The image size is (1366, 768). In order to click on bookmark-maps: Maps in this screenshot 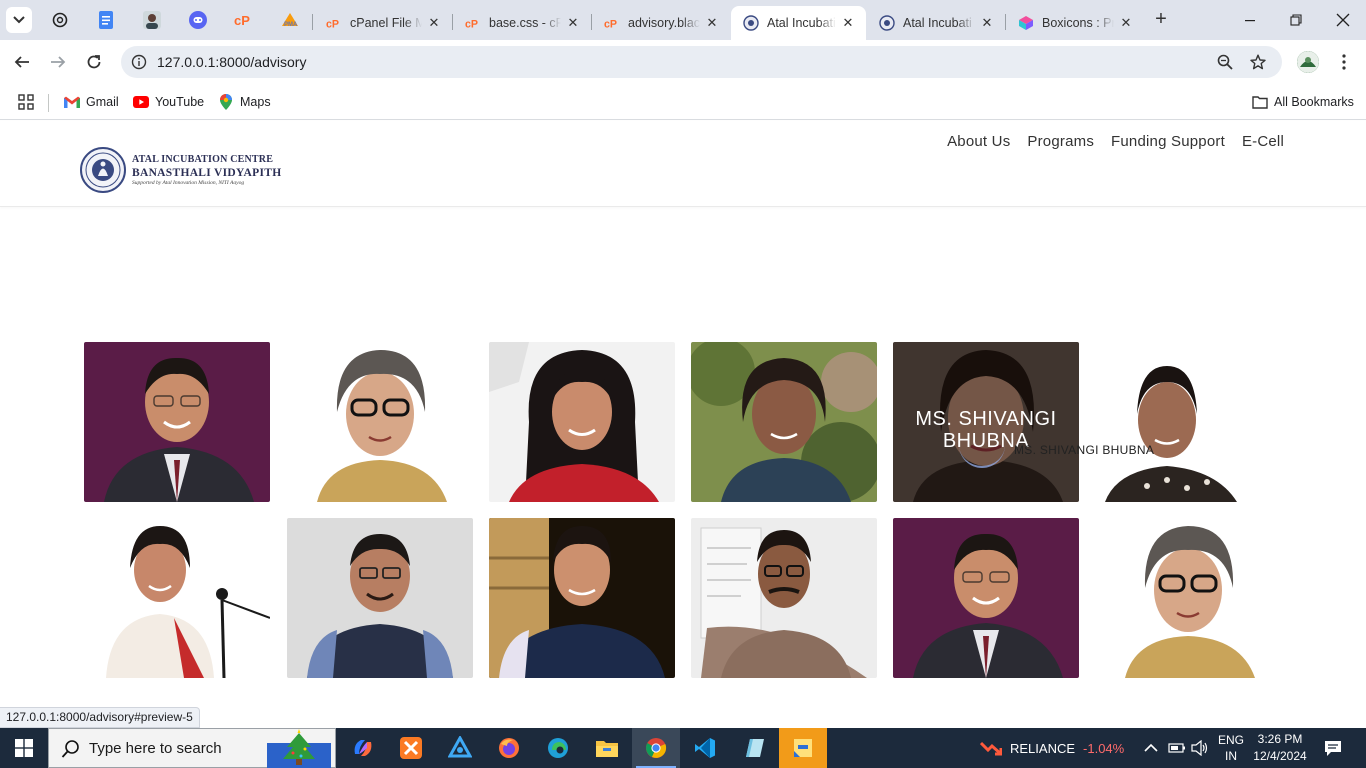, I will do `click(244, 102)`.